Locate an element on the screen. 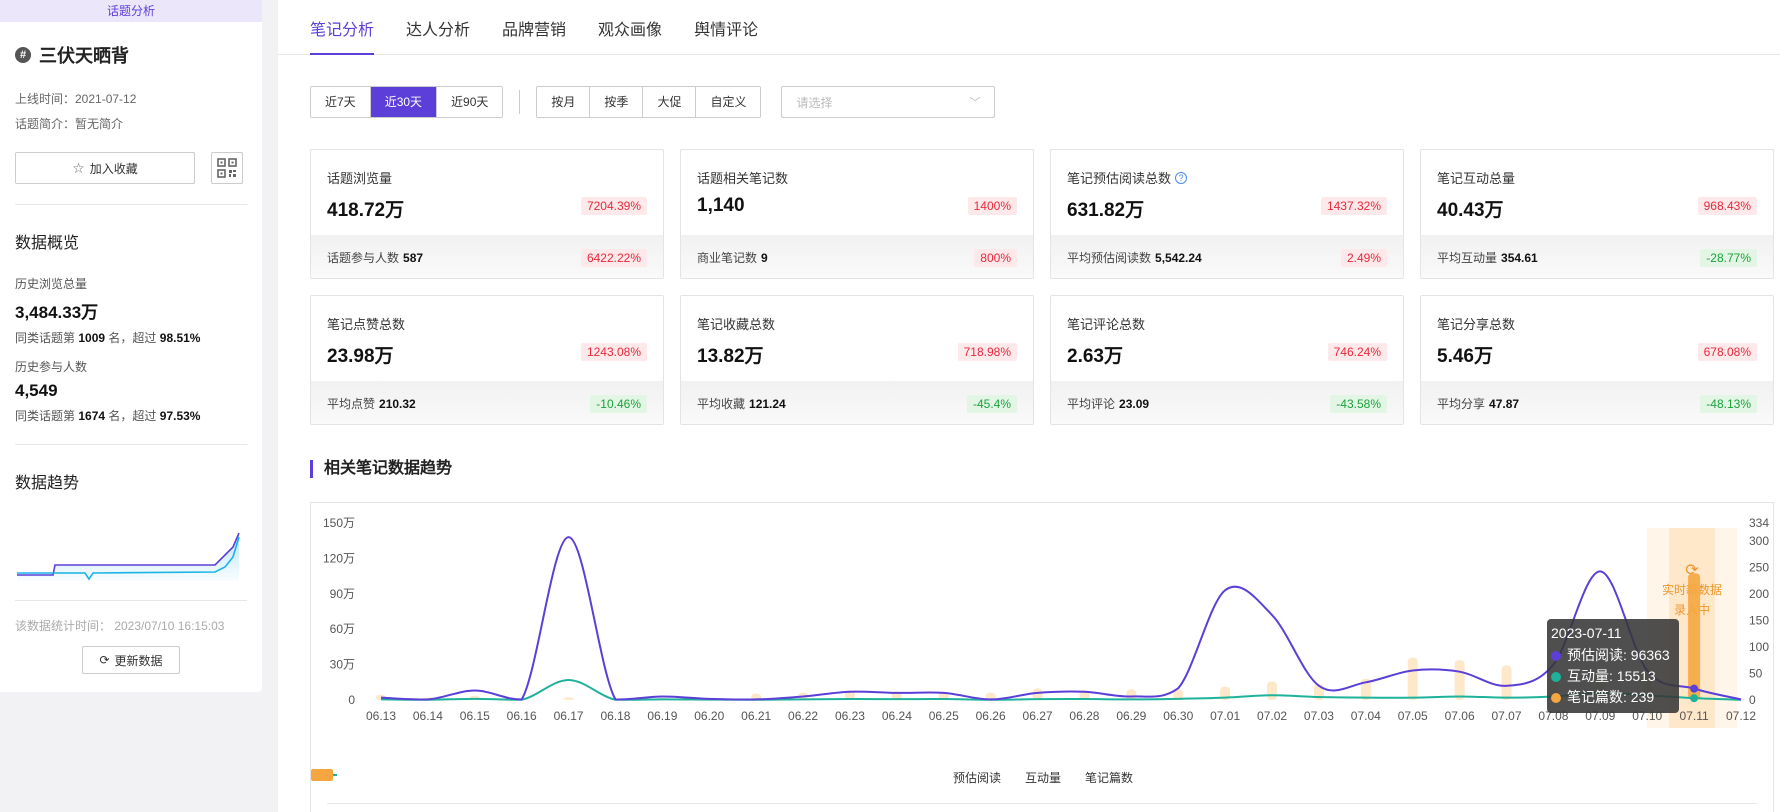 The image size is (1780, 812). refresh-icon: ⟳ is located at coordinates (104, 660).